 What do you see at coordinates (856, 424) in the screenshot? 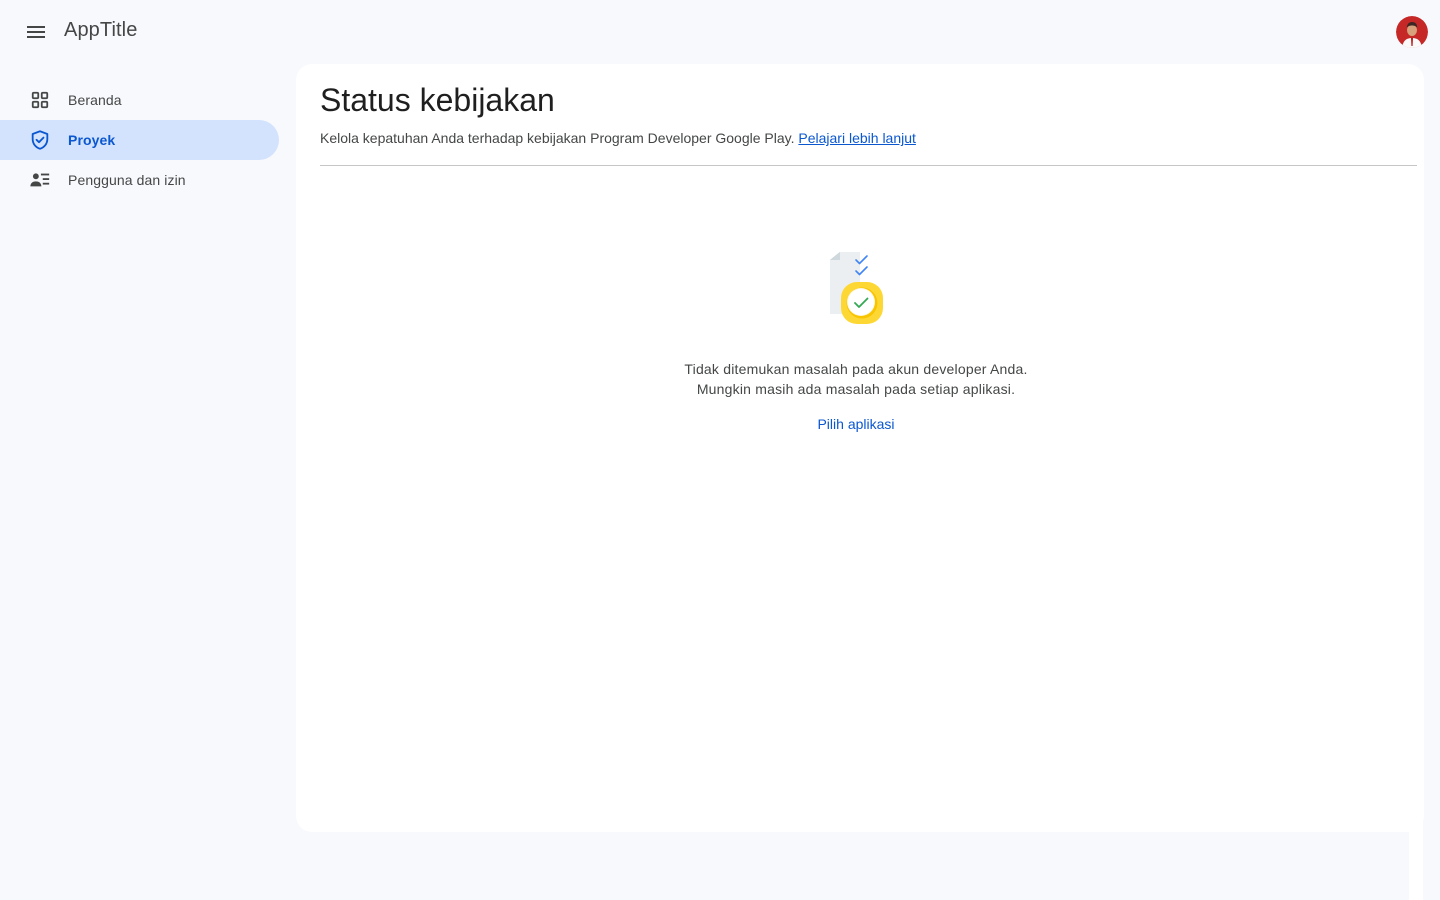
I see `select-app-button: Pilih aplikasi` at bounding box center [856, 424].